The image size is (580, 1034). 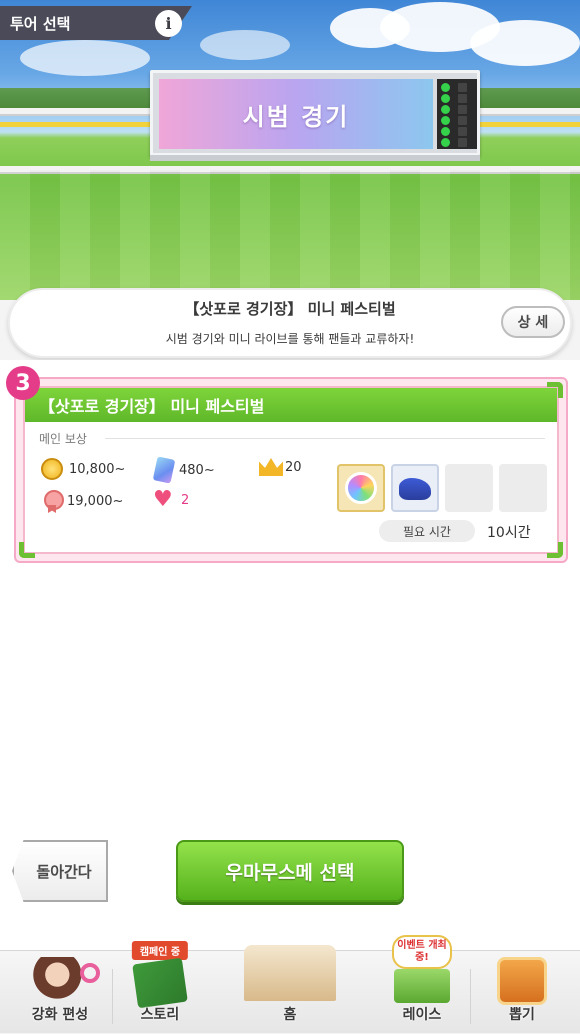 What do you see at coordinates (271, 467) in the screenshot?
I see `crown-icon` at bounding box center [271, 467].